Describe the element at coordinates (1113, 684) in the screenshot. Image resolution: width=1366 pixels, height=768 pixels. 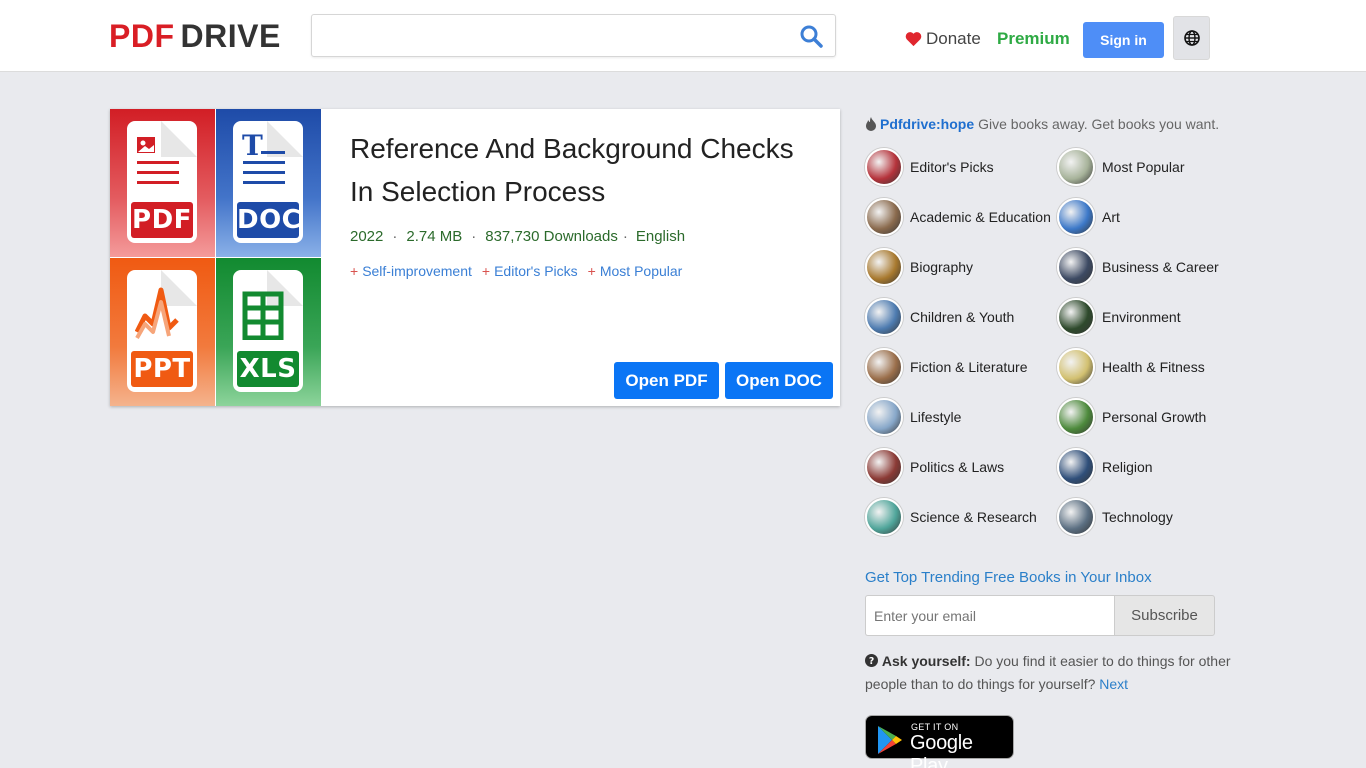
I see `next-question-link: Next` at that location.